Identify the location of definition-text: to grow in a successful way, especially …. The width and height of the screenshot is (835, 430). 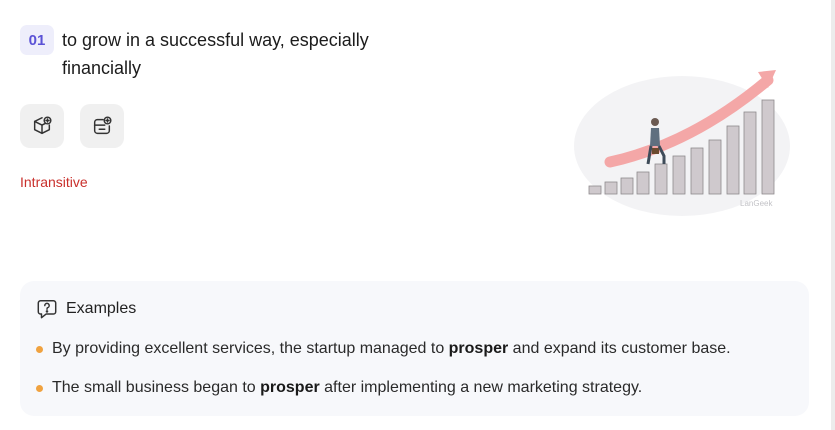
(215, 54).